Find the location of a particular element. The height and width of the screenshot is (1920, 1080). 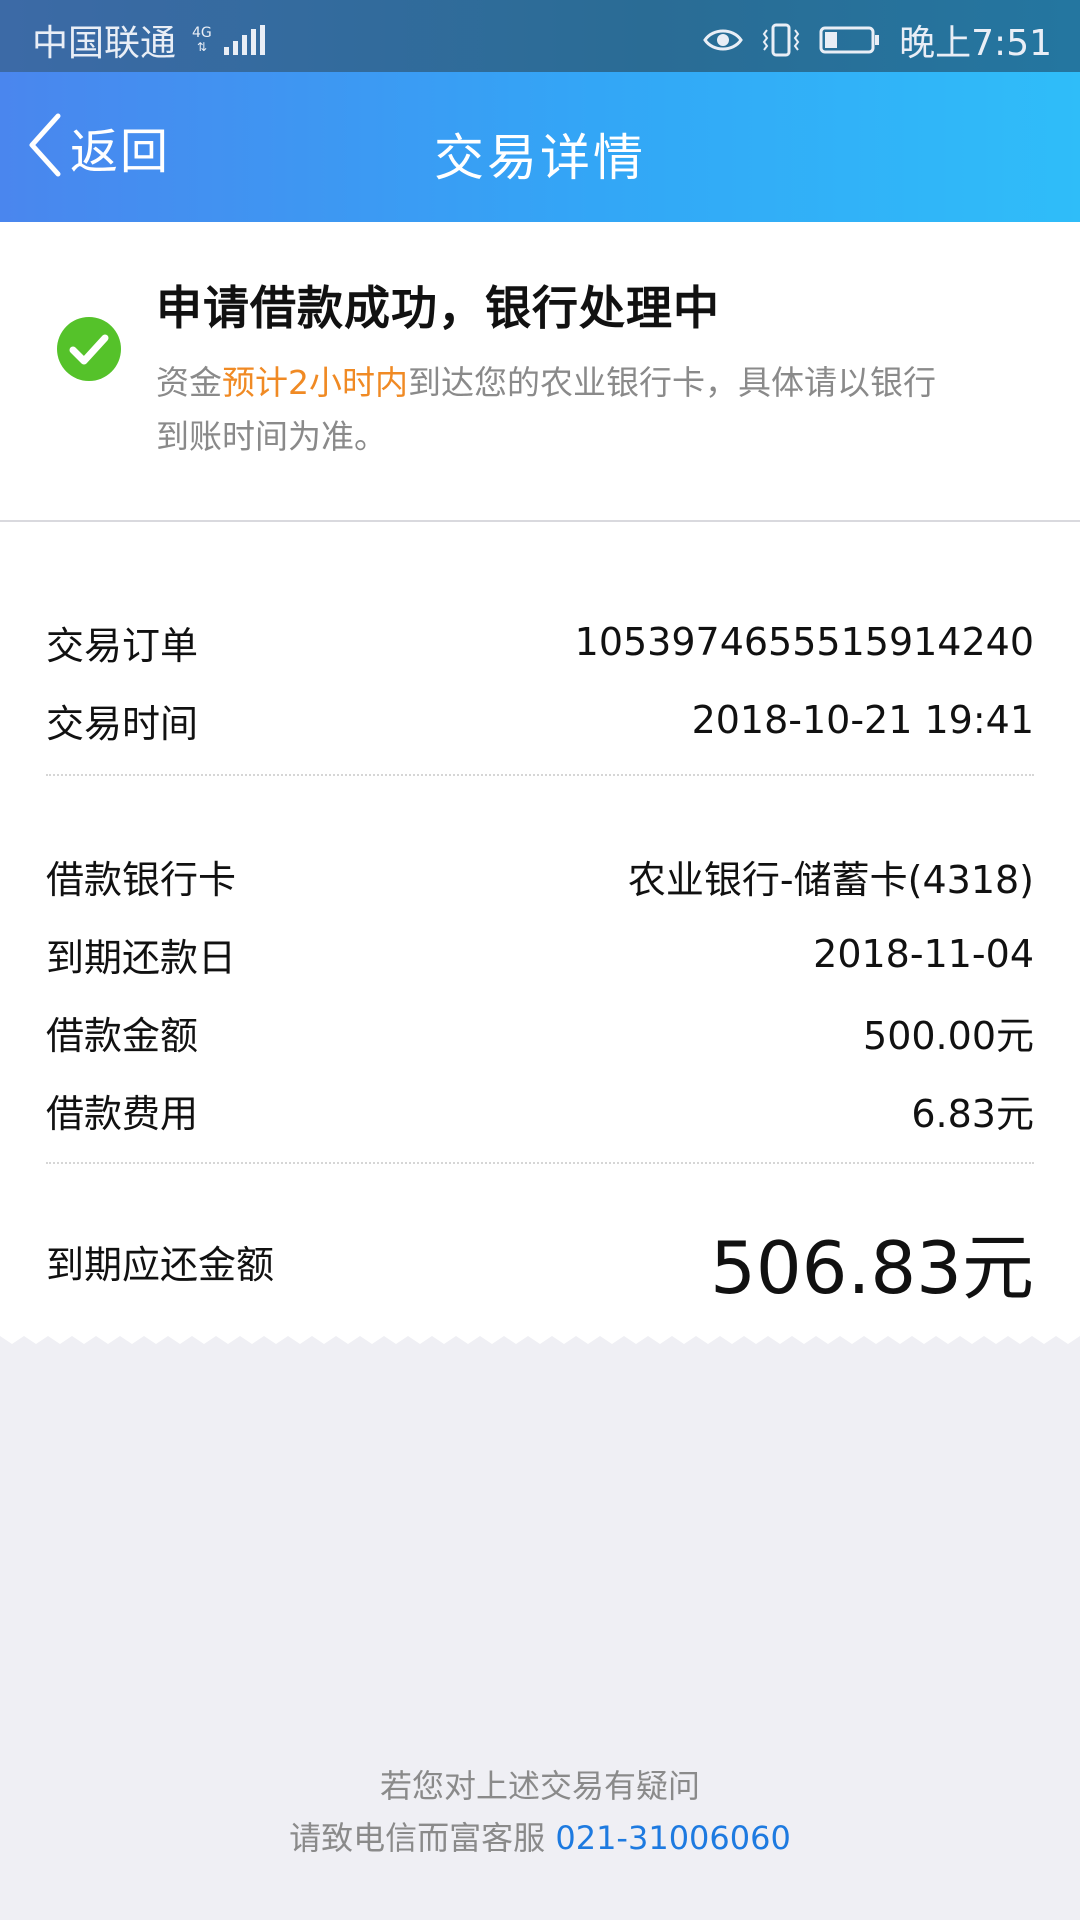

customer-service-phone-link: 021-31006060 is located at coordinates (673, 1838).